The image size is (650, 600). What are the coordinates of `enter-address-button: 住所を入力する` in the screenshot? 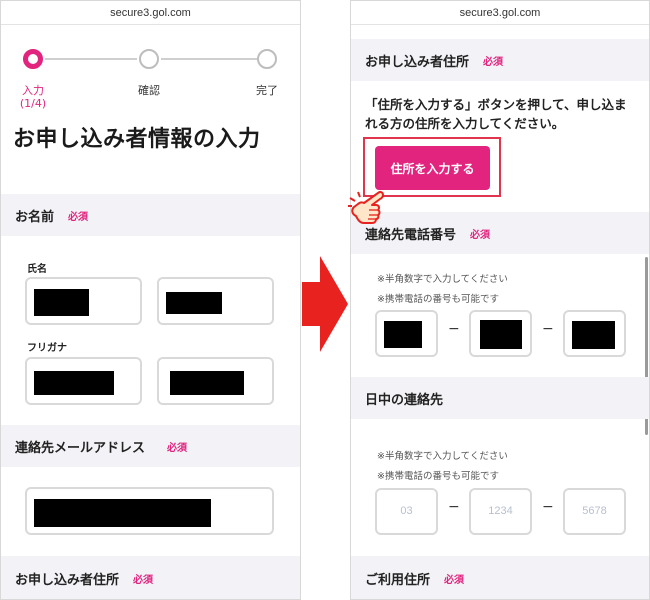 It's located at (432, 168).